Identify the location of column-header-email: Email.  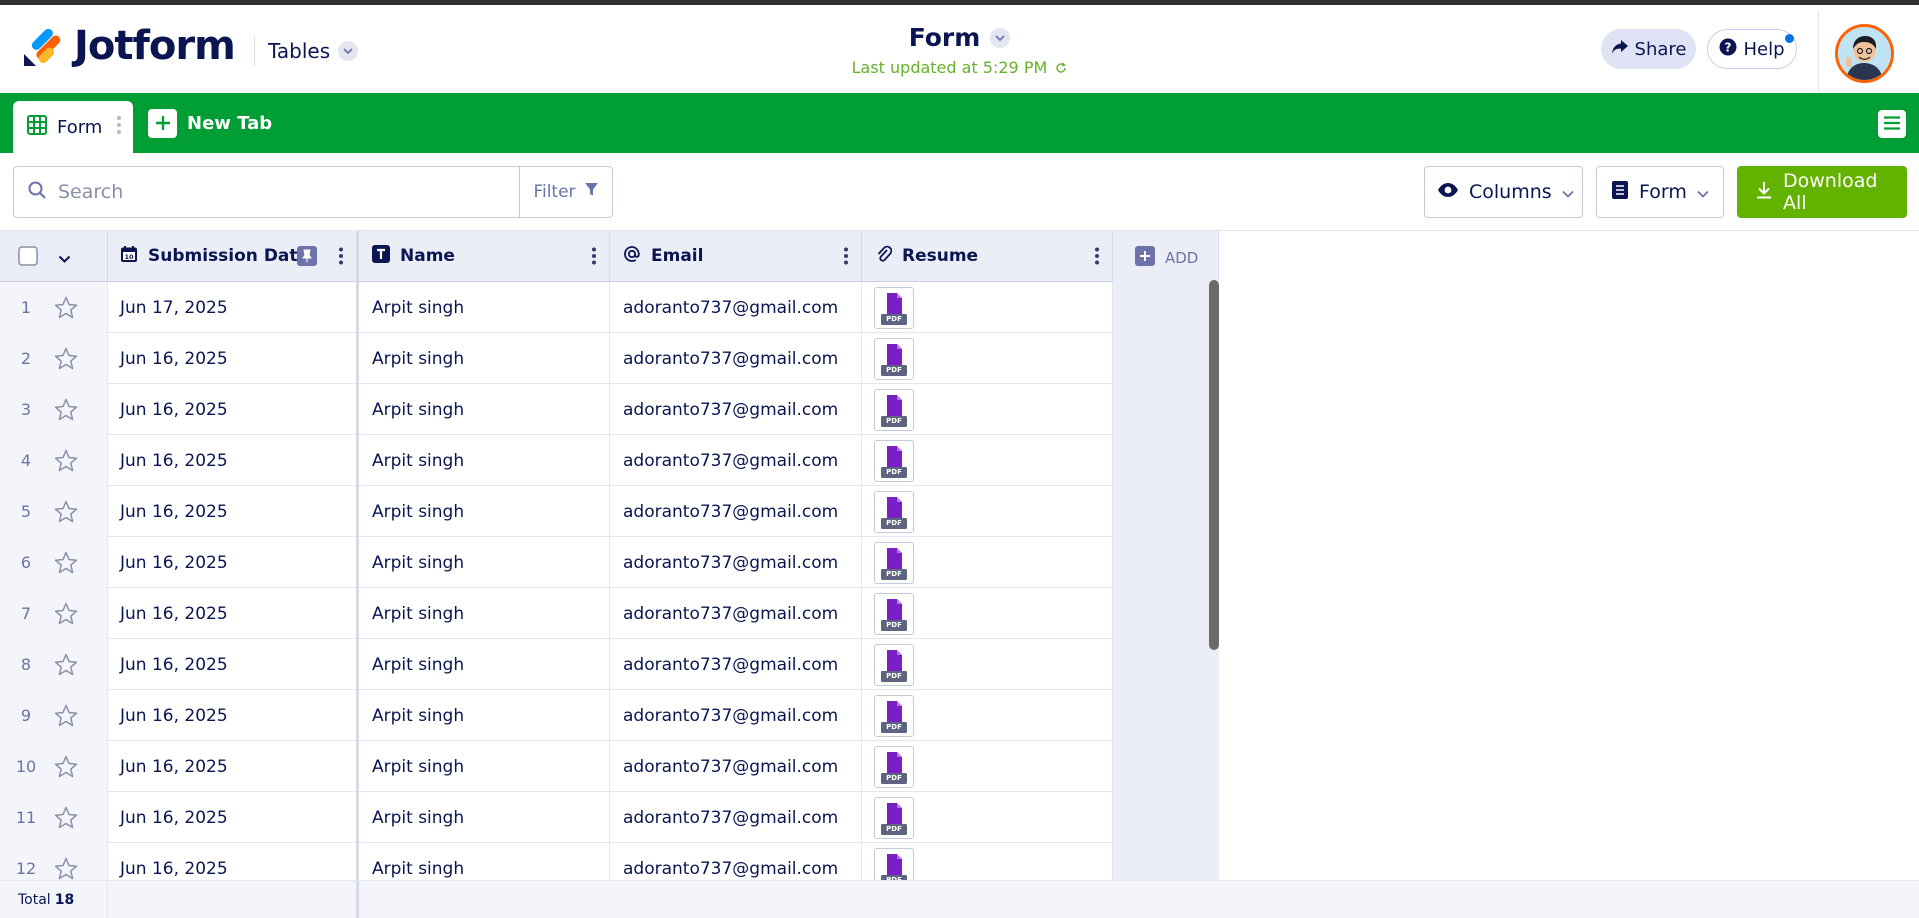
(736, 256).